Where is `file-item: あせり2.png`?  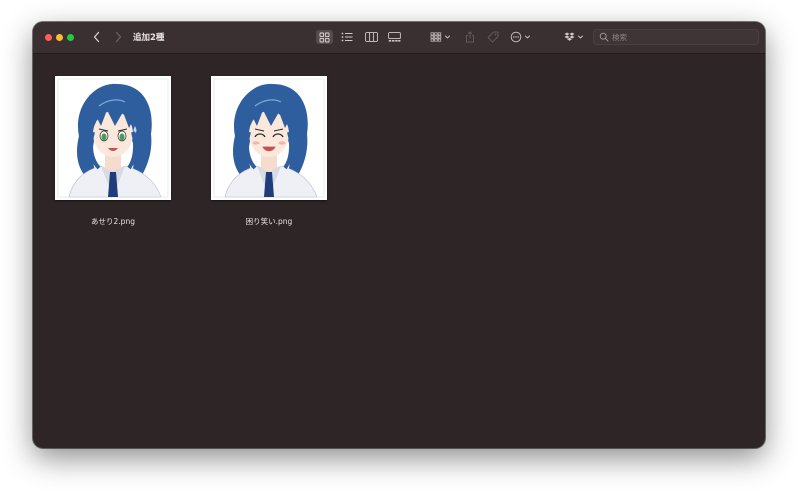 file-item: あせり2.png is located at coordinates (113, 156).